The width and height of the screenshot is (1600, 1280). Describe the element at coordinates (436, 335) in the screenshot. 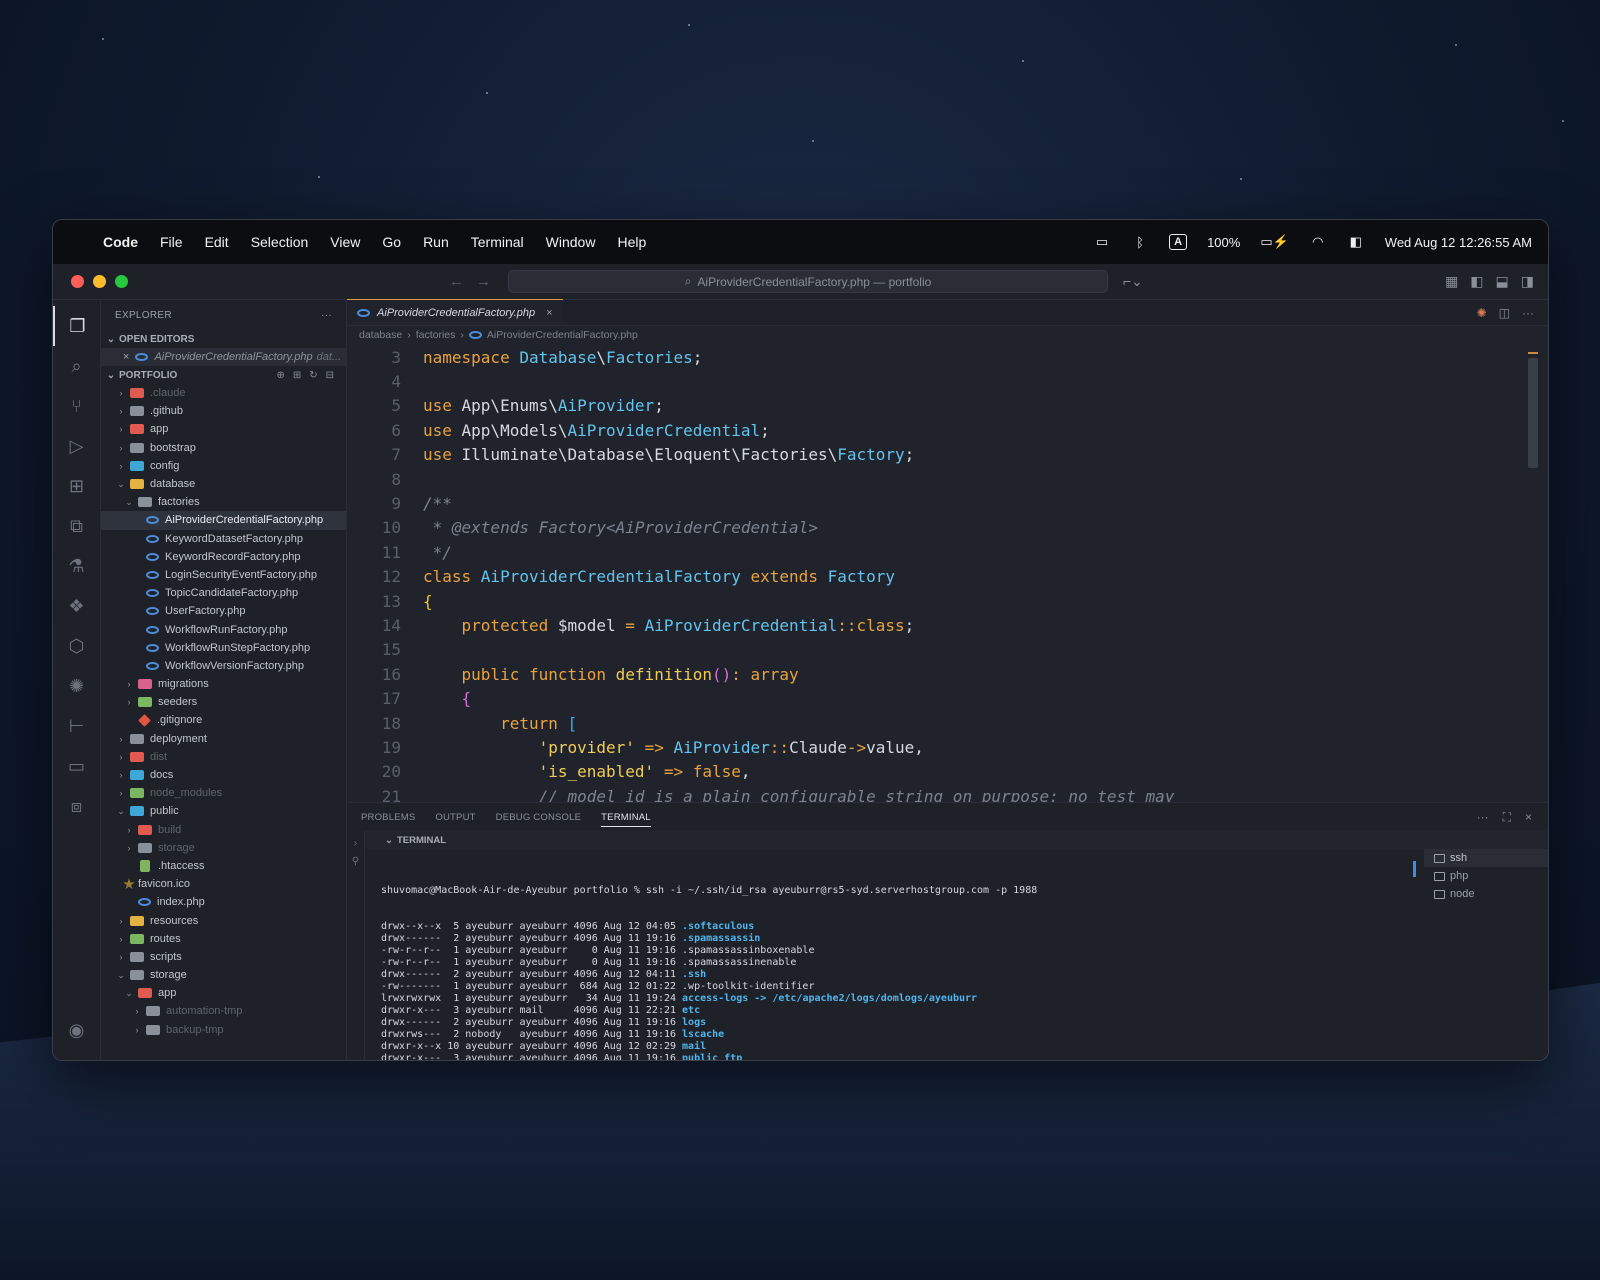

I see `breadcrumb-item: factories` at that location.